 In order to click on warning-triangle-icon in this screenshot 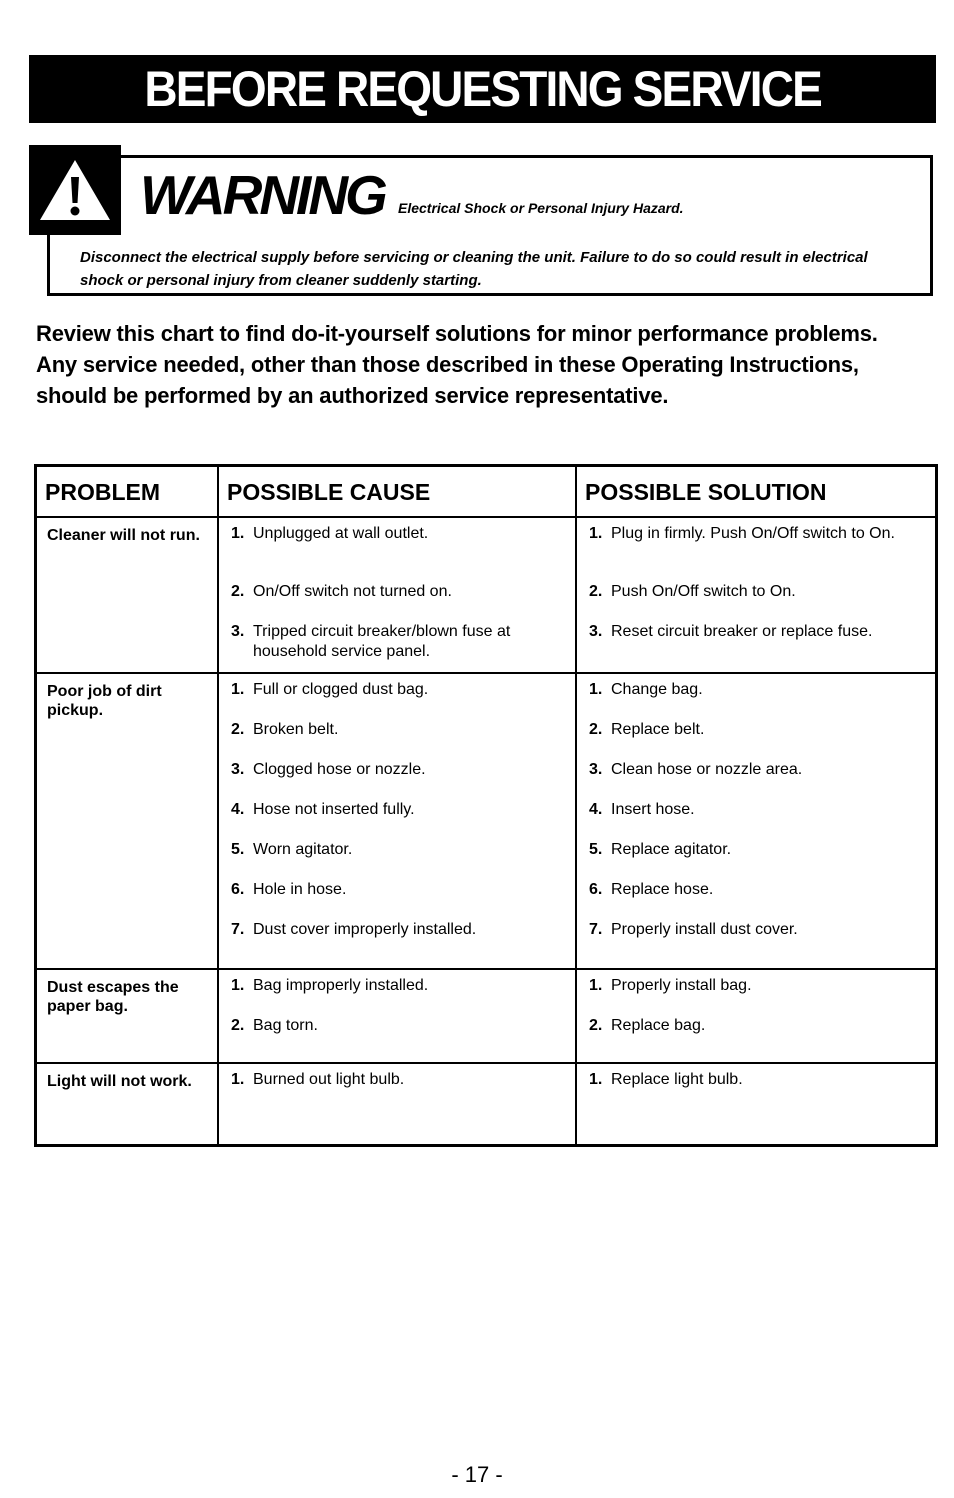, I will do `click(75, 190)`.